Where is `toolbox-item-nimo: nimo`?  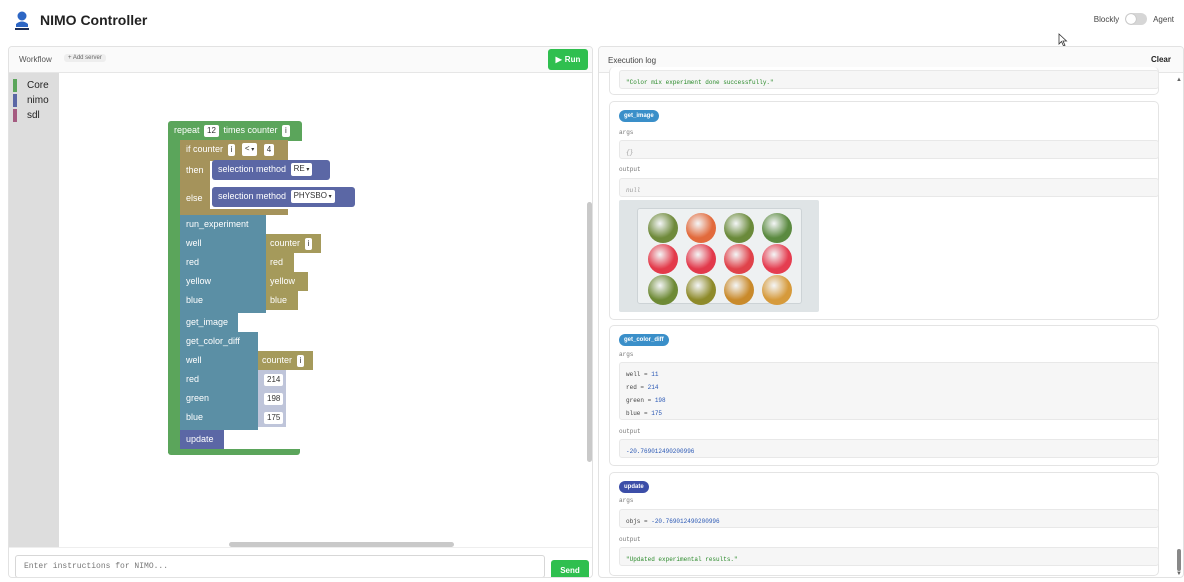
toolbox-item-nimo: nimo is located at coordinates (31, 100).